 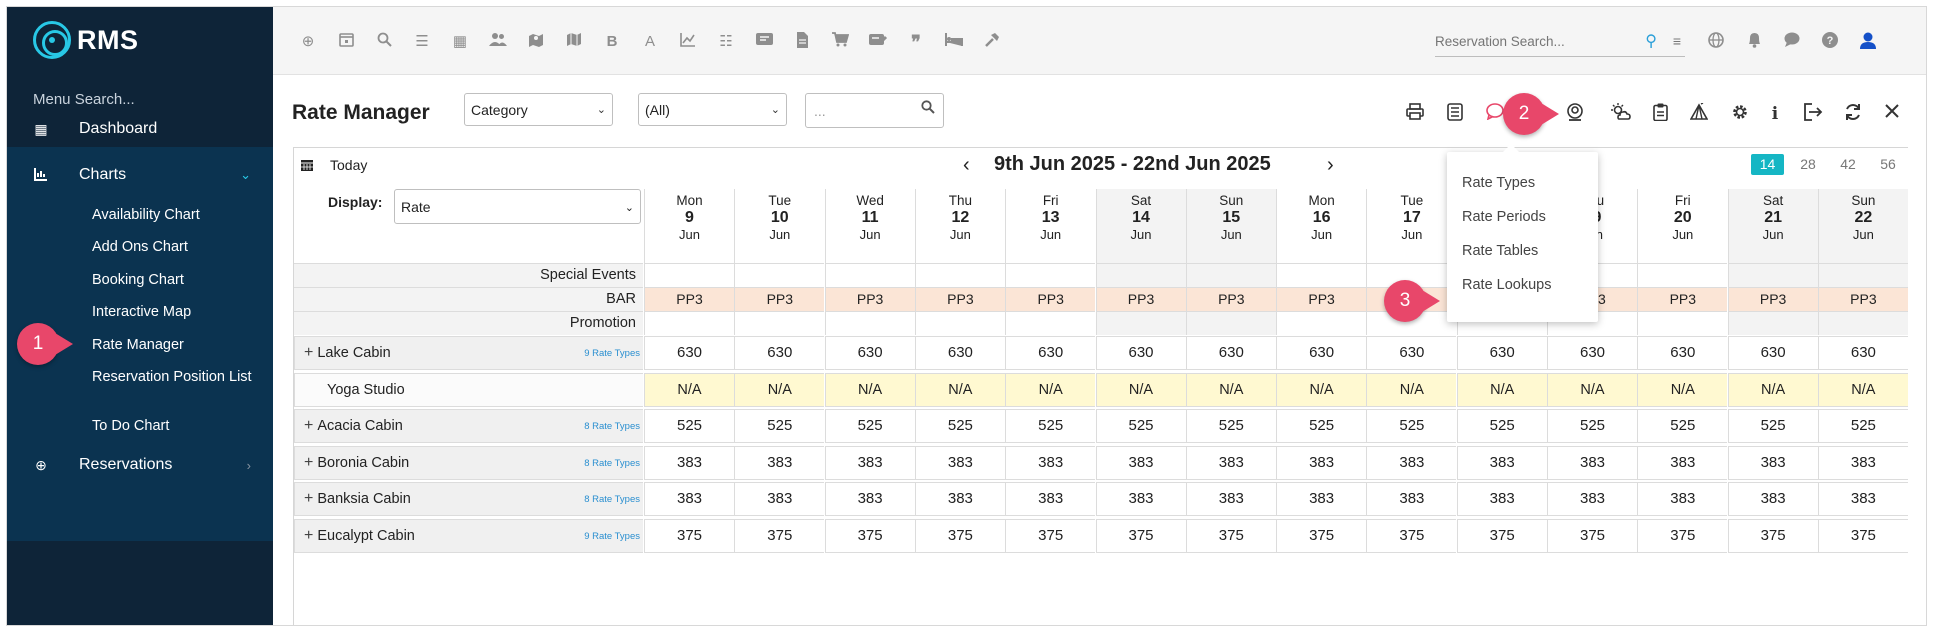 What do you see at coordinates (650, 42) in the screenshot?
I see `font-icon: A` at bounding box center [650, 42].